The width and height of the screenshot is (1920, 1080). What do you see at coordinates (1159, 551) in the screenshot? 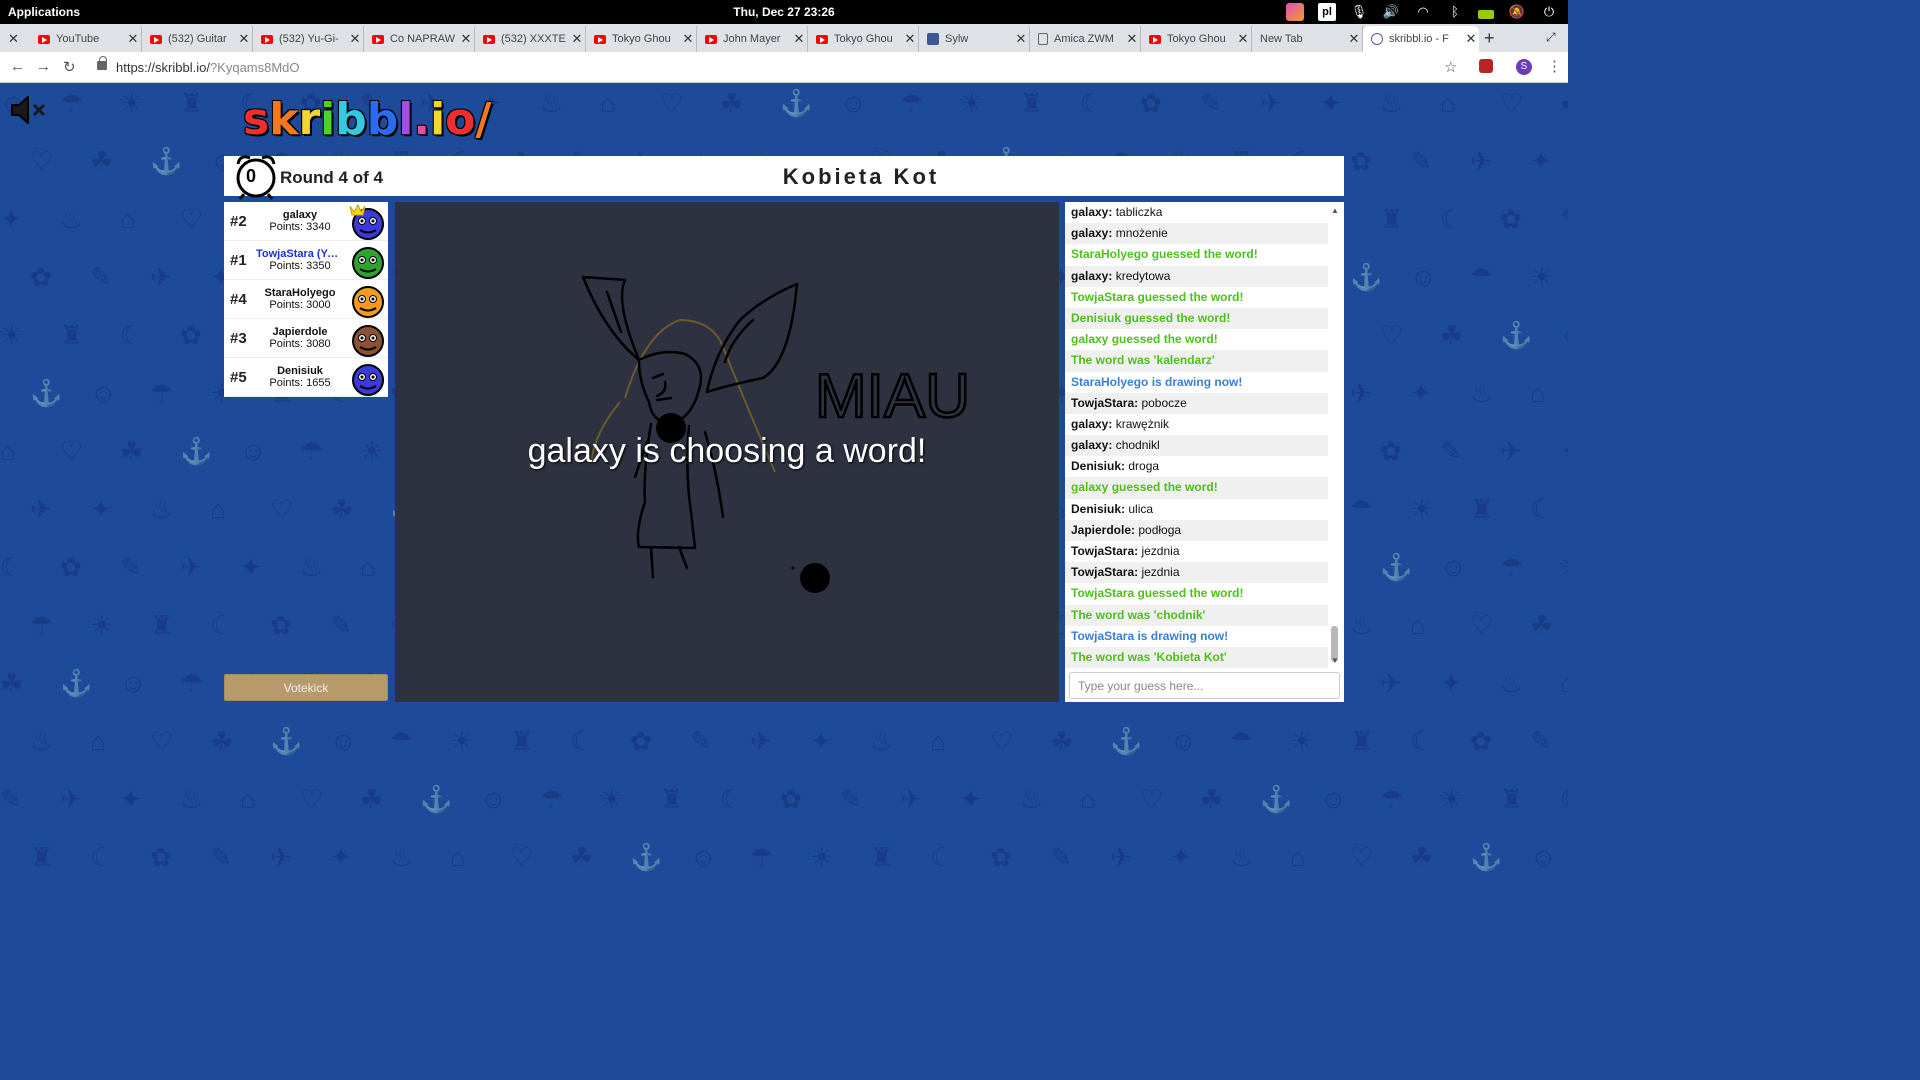
I see `chat-text: jezdnia` at bounding box center [1159, 551].